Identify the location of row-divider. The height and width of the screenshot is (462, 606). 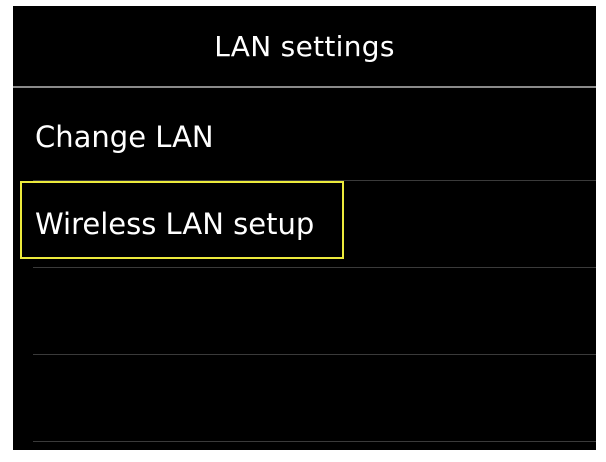
(314, 441).